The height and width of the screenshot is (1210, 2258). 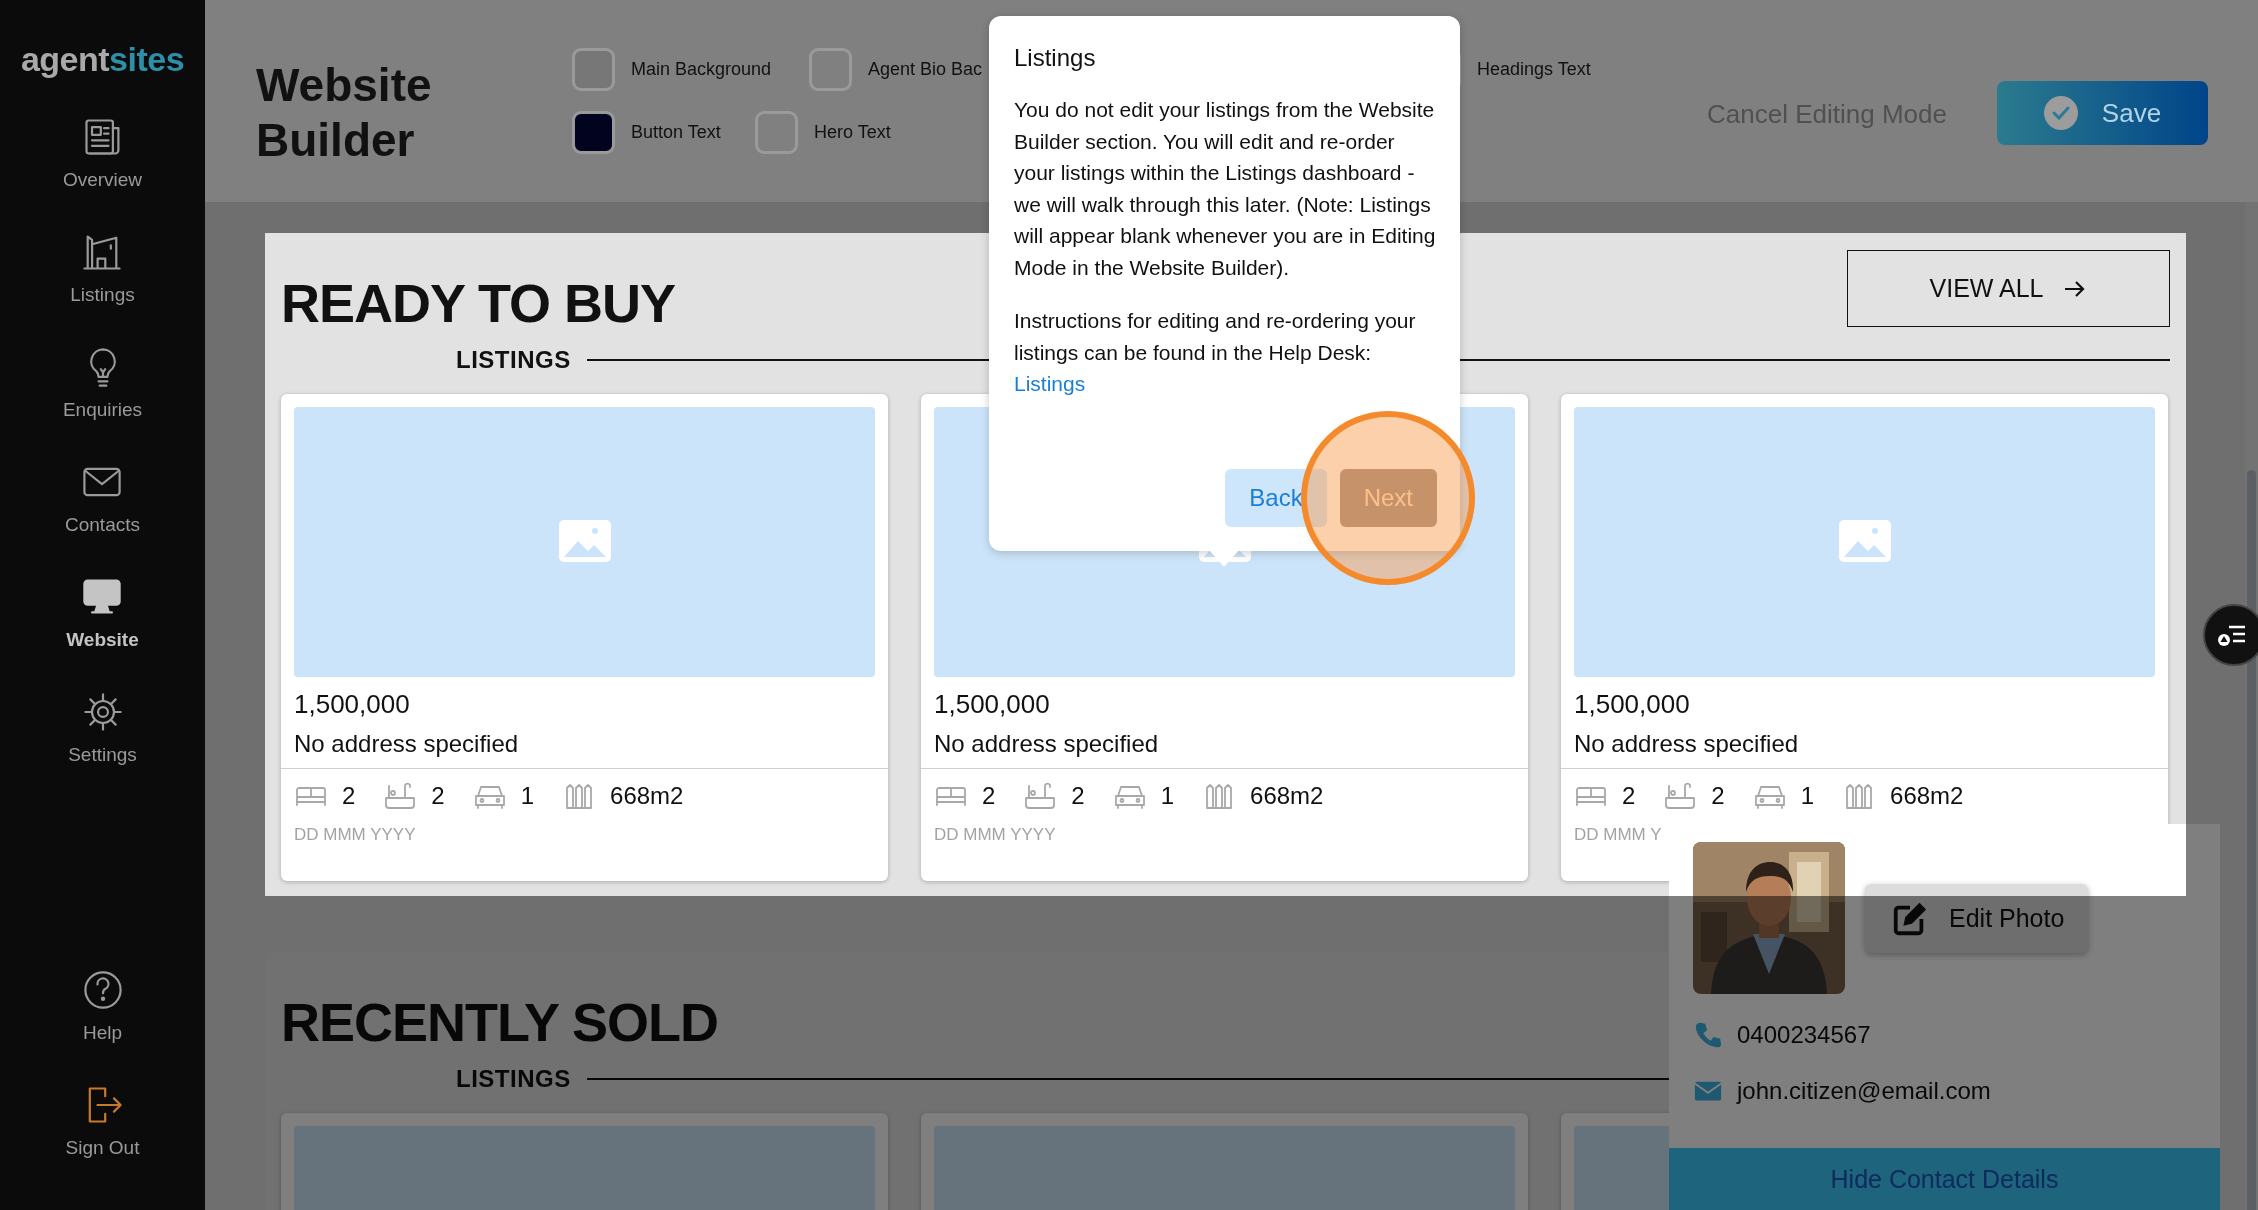 I want to click on section-title: READY TO BUY, so click(x=478, y=303).